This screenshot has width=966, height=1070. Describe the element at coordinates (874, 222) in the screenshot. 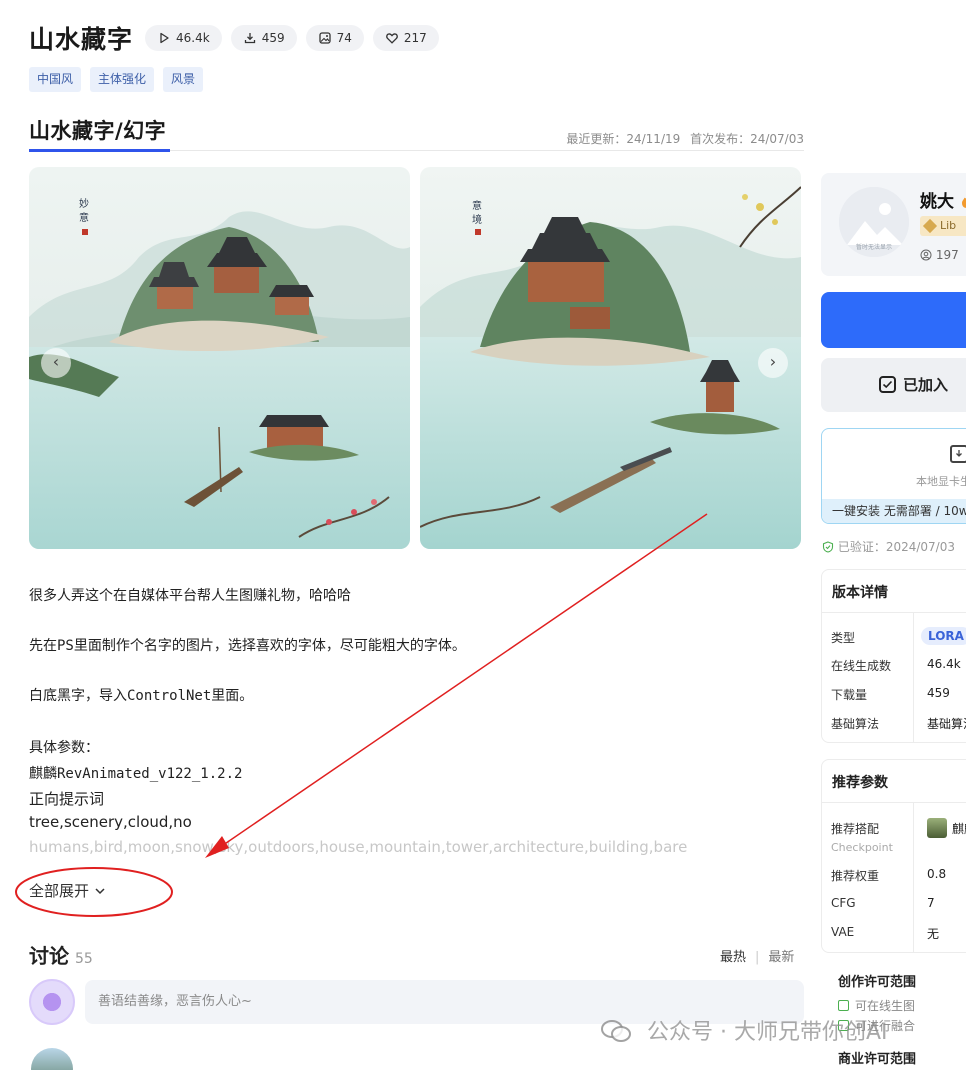

I see `author-avatar: 暂时无法显示` at that location.